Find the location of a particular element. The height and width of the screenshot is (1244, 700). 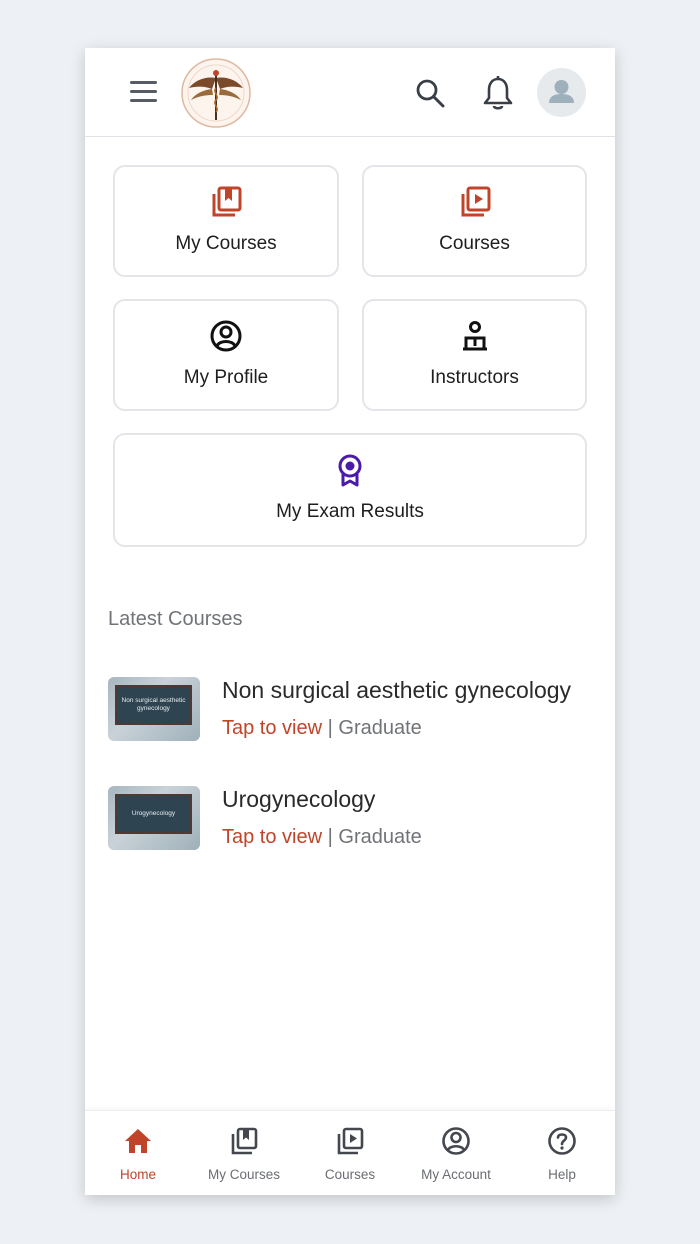

tile-label: My Profile is located at coordinates (226, 377).